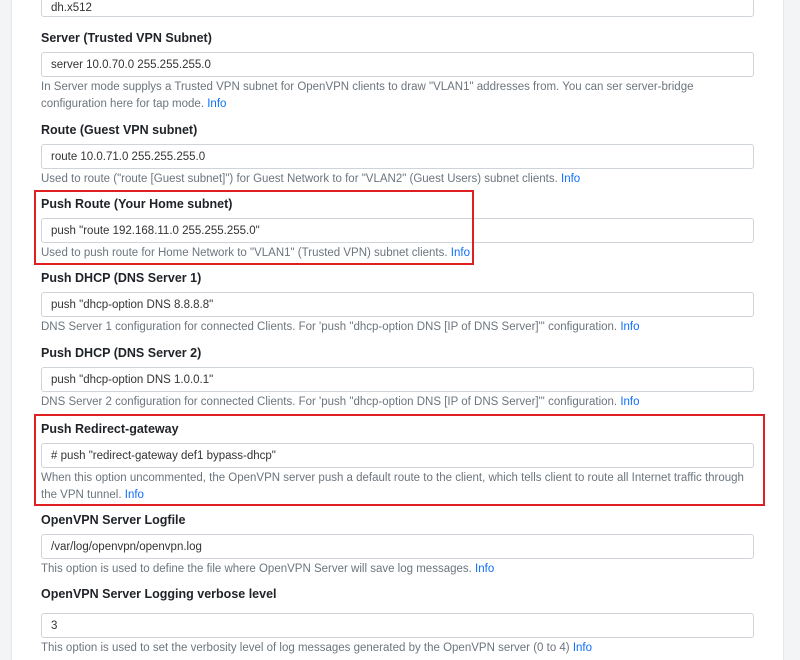 Image resolution: width=800 pixels, height=660 pixels. I want to click on verbose-level-input: 3, so click(397, 625).